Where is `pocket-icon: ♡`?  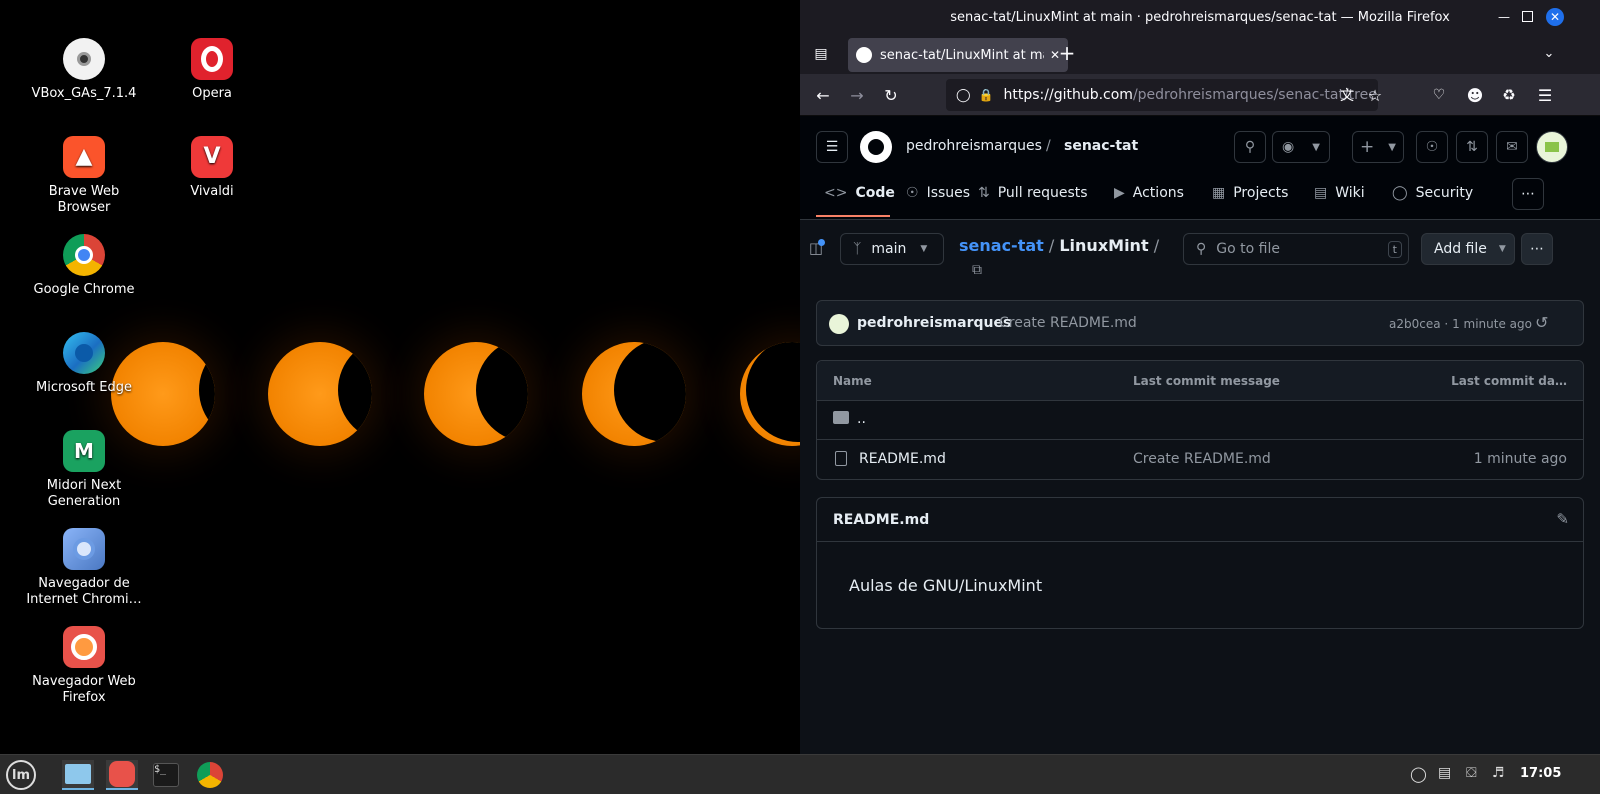 pocket-icon: ♡ is located at coordinates (1439, 95).